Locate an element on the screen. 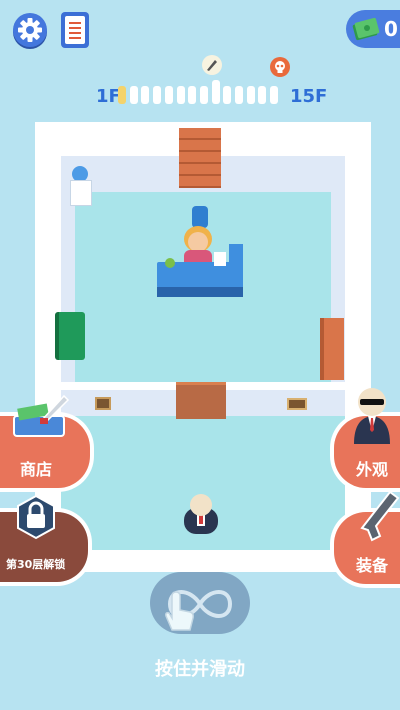 The height and width of the screenshot is (710, 400). stairs is located at coordinates (200, 159).